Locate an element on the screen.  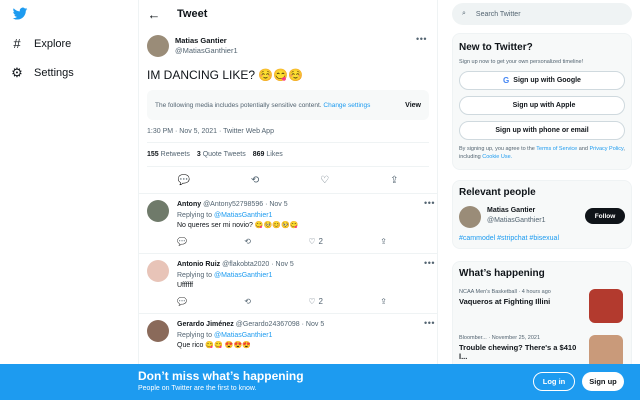
signup-google-button: G Sign up with Google is located at coordinates (542, 80).